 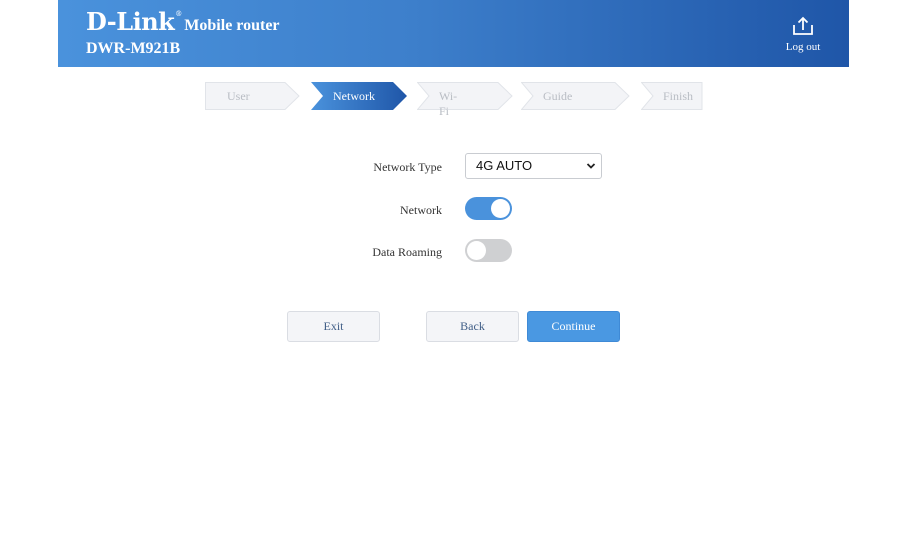 What do you see at coordinates (450, 252) in the screenshot?
I see `data-roaming-row: Data Roaming` at bounding box center [450, 252].